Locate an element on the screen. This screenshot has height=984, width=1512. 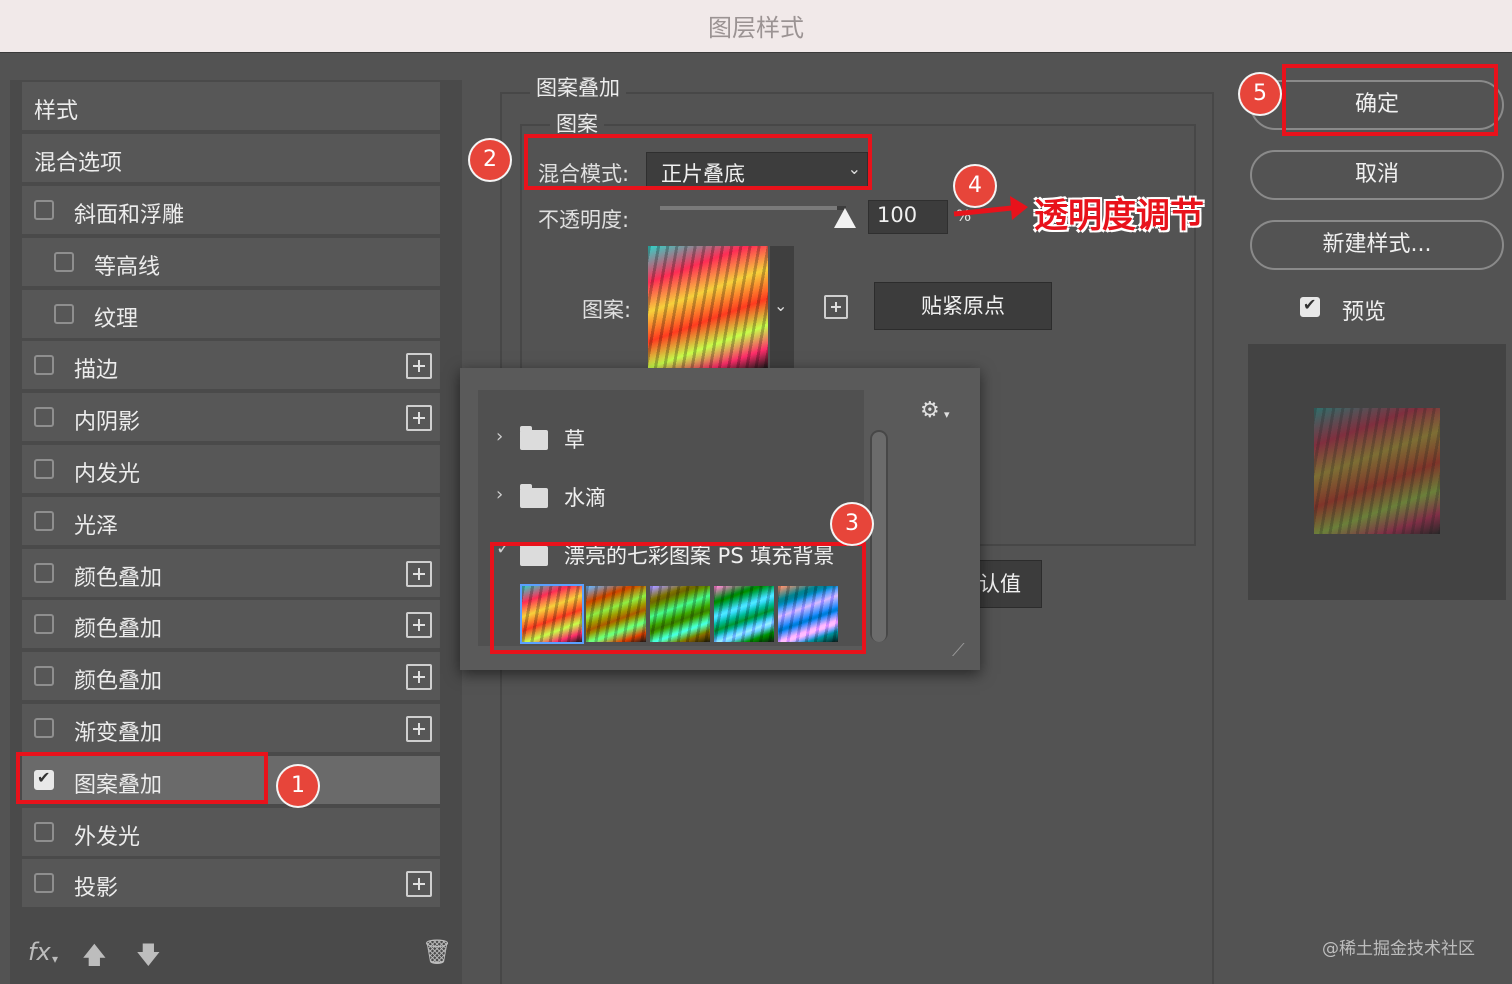
style-item: 外发光 is located at coordinates (231, 832).